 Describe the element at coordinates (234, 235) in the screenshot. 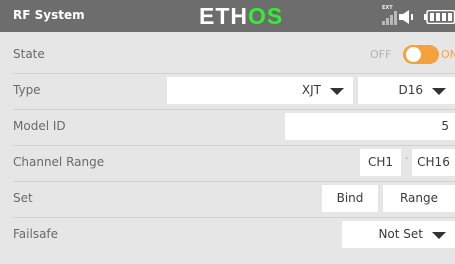

I see `row-failsafe: Failsafe Not Set` at that location.